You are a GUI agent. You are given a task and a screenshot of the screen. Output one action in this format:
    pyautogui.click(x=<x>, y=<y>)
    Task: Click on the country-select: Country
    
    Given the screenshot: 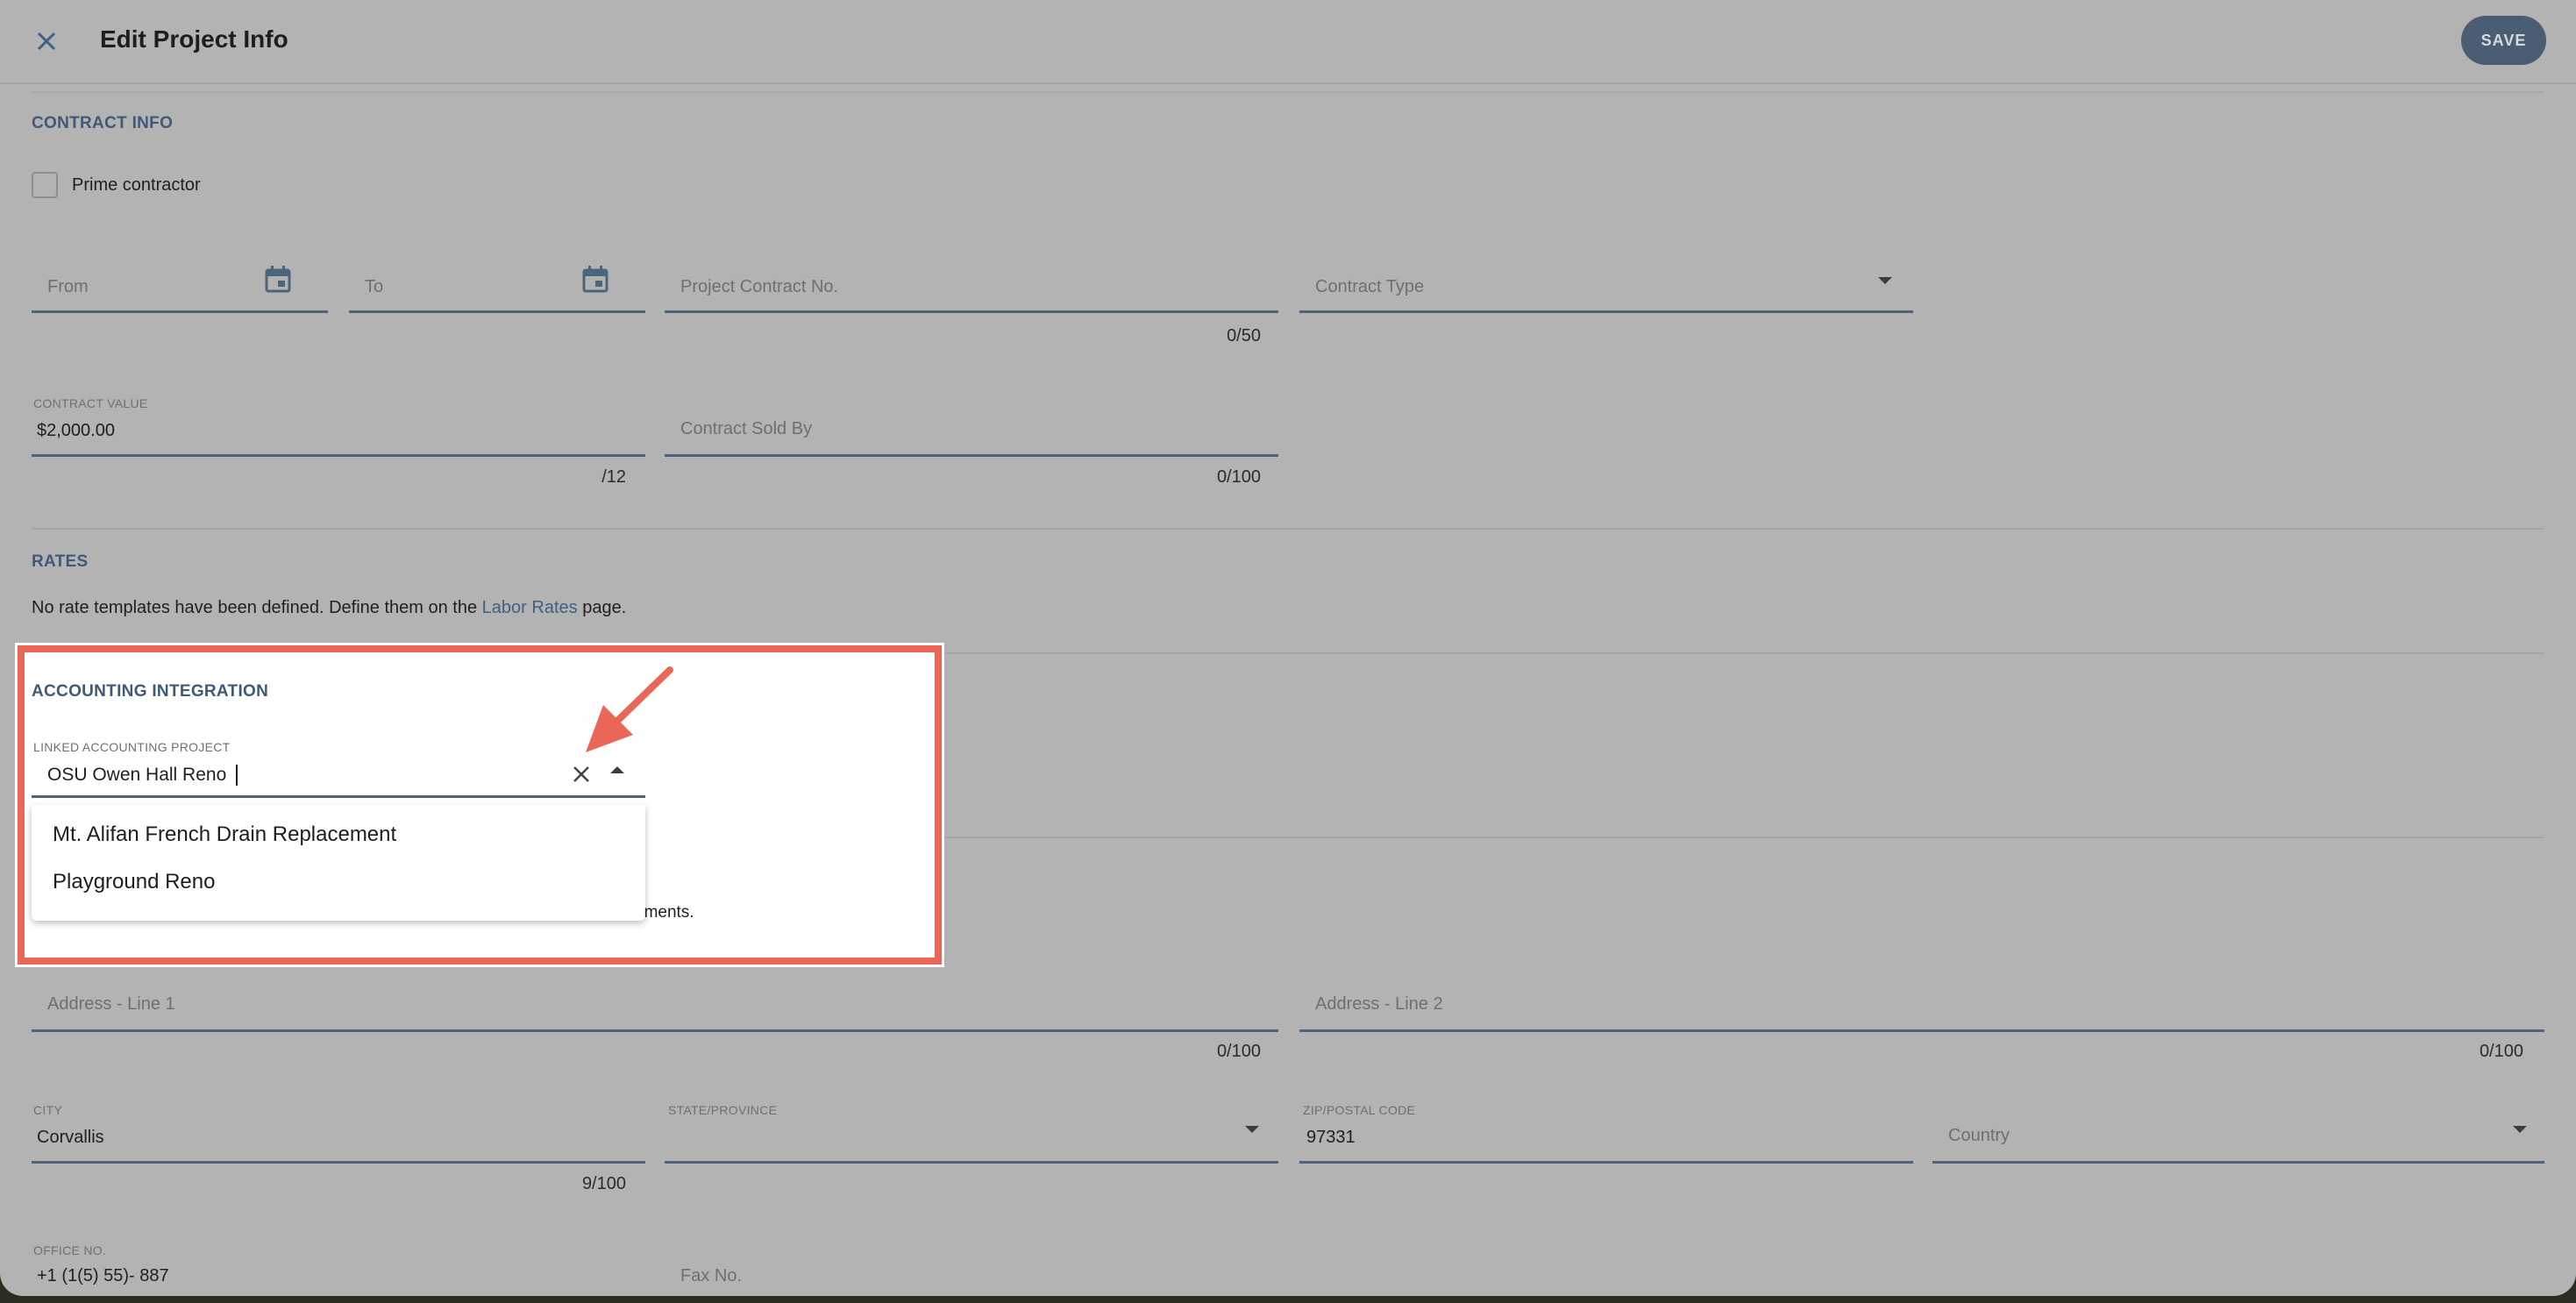 What is the action you would take?
    pyautogui.click(x=2238, y=1132)
    